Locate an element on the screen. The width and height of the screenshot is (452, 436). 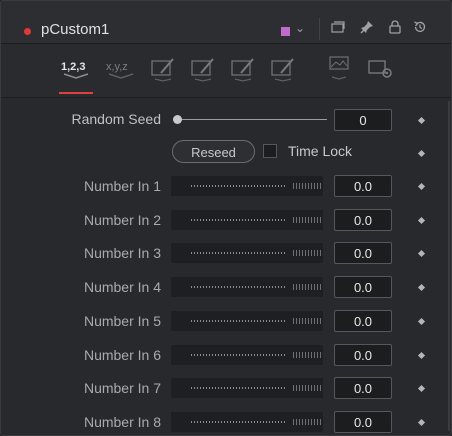
node-enable-dot is located at coordinates (27, 31).